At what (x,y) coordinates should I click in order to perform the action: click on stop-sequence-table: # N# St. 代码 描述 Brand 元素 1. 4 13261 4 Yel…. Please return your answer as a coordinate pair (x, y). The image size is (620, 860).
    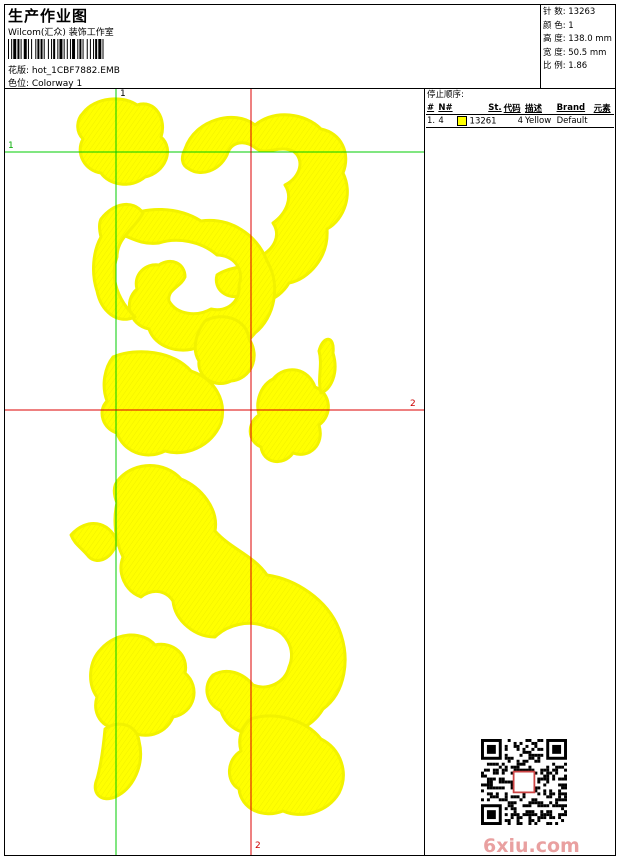
    Looking at the image, I should click on (520, 115).